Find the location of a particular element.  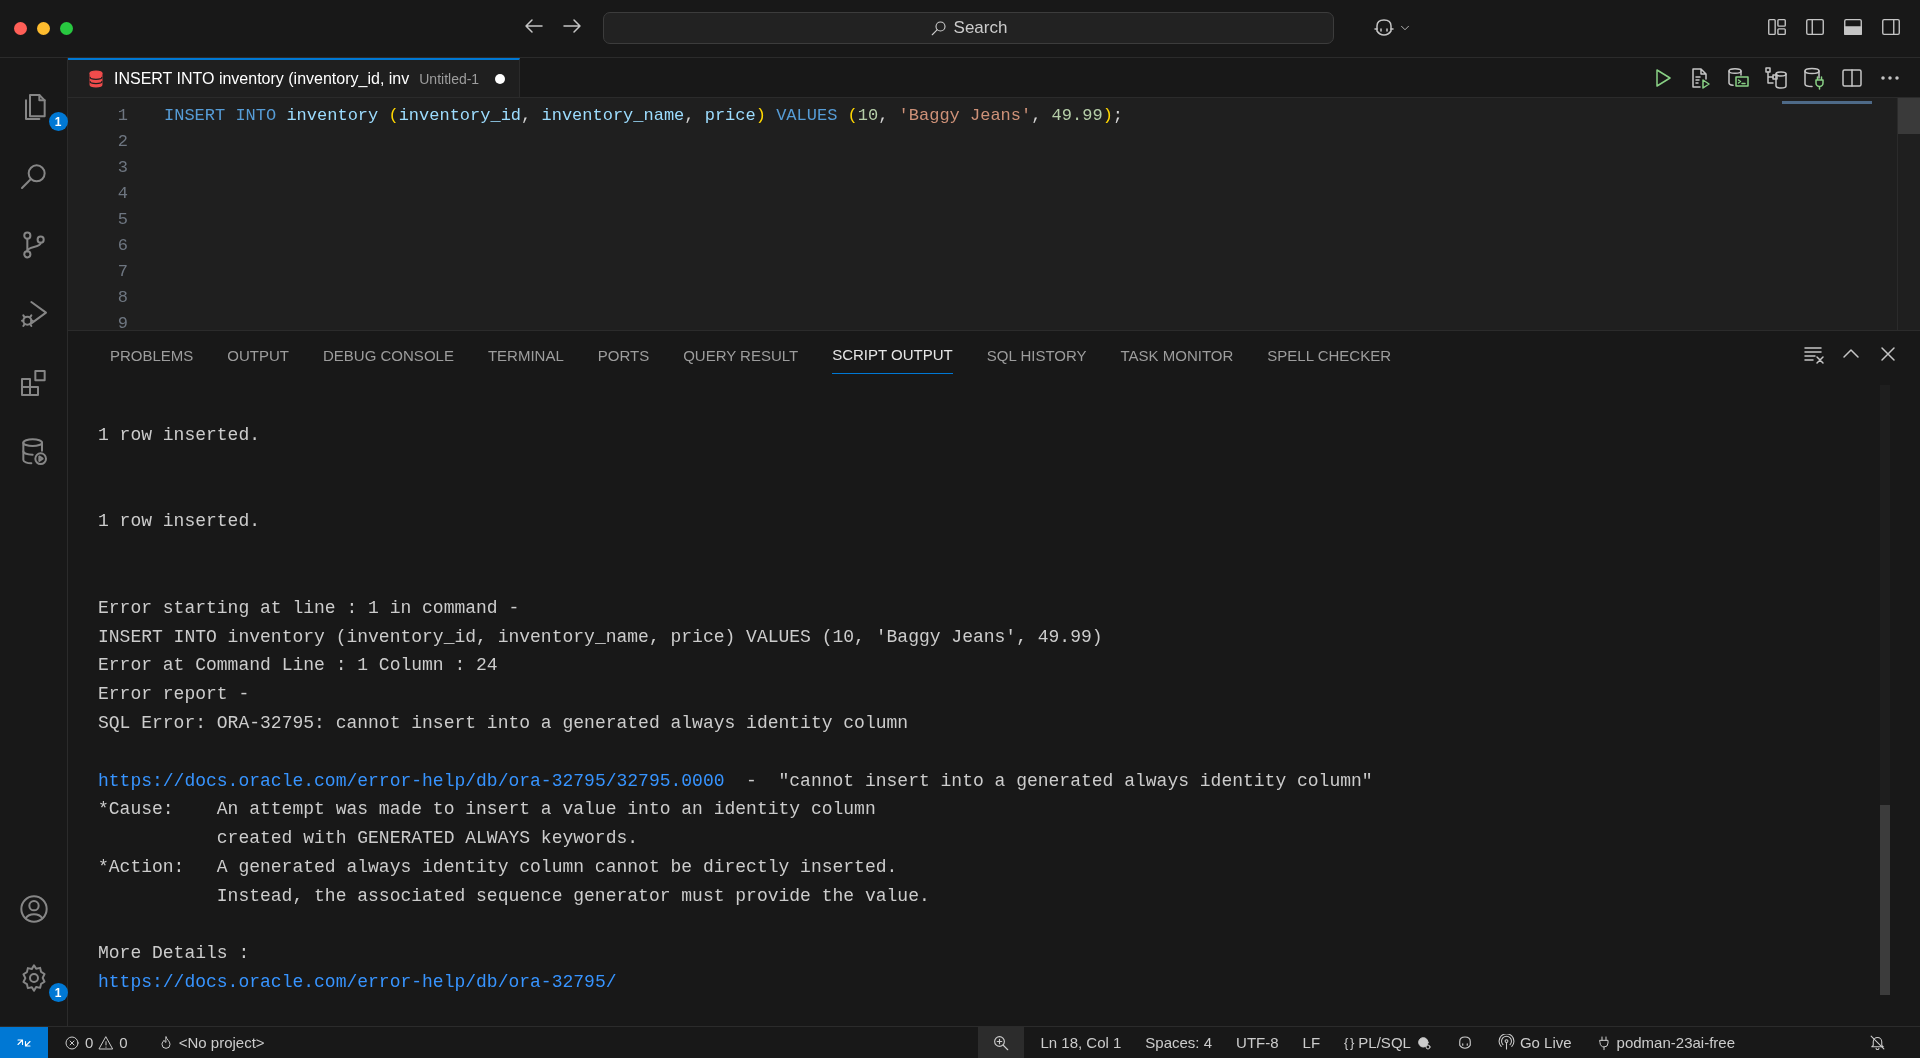

output-line: Error starting at line : 1 in command - is located at coordinates (309, 608).